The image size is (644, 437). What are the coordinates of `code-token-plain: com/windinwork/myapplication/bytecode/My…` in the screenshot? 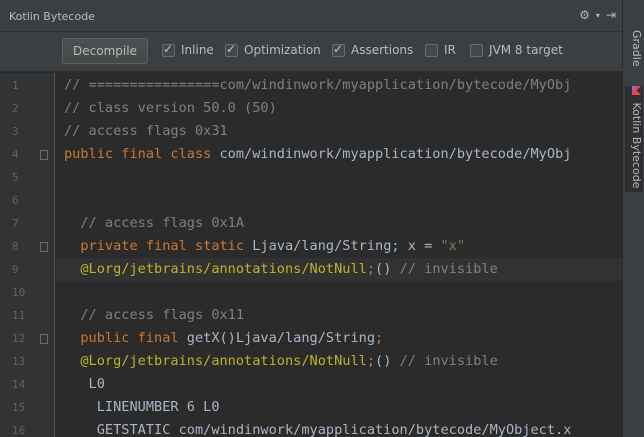 It's located at (395, 154).